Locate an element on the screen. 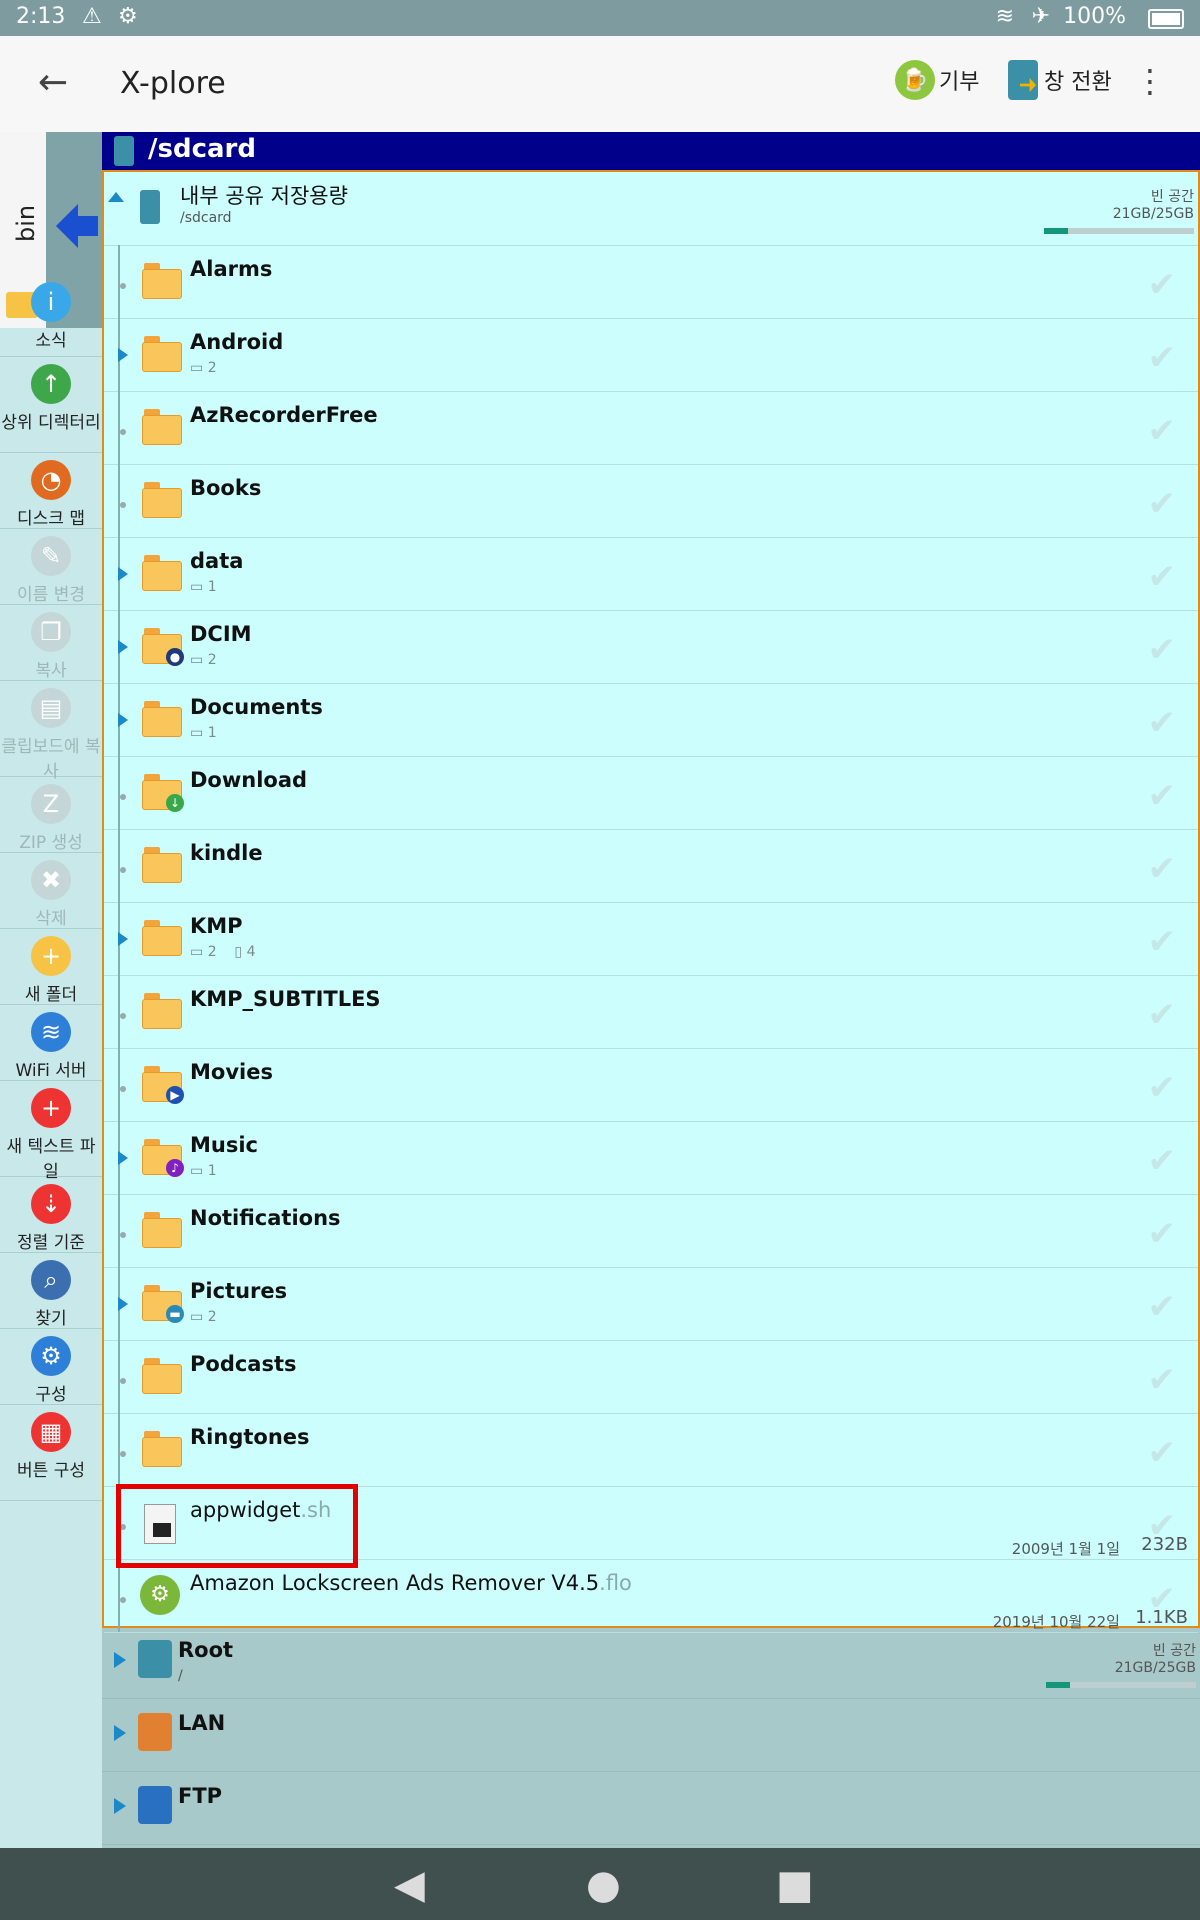 The width and height of the screenshot is (1200, 1920). toolbar-button-label: 새 폴더 is located at coordinates (51, 995).